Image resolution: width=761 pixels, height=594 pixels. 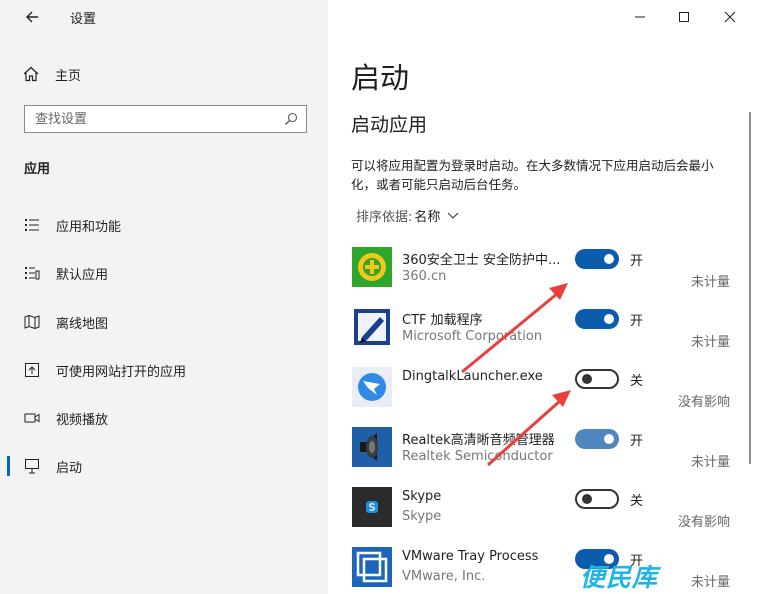 What do you see at coordinates (372, 327) in the screenshot?
I see `ctf-pen-icon` at bounding box center [372, 327].